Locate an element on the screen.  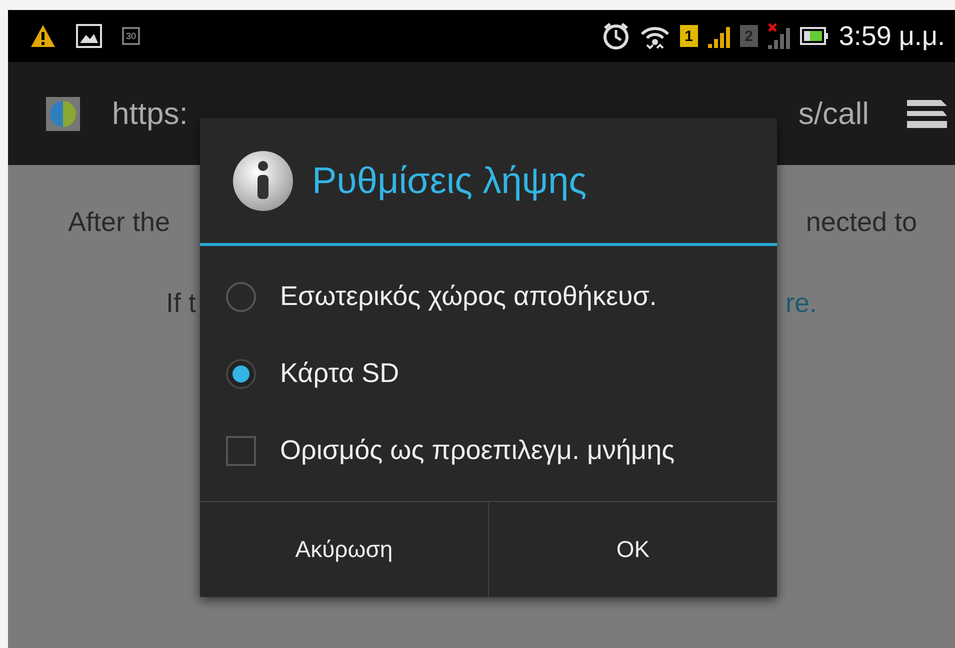
page-text: If t is located at coordinates (181, 303).